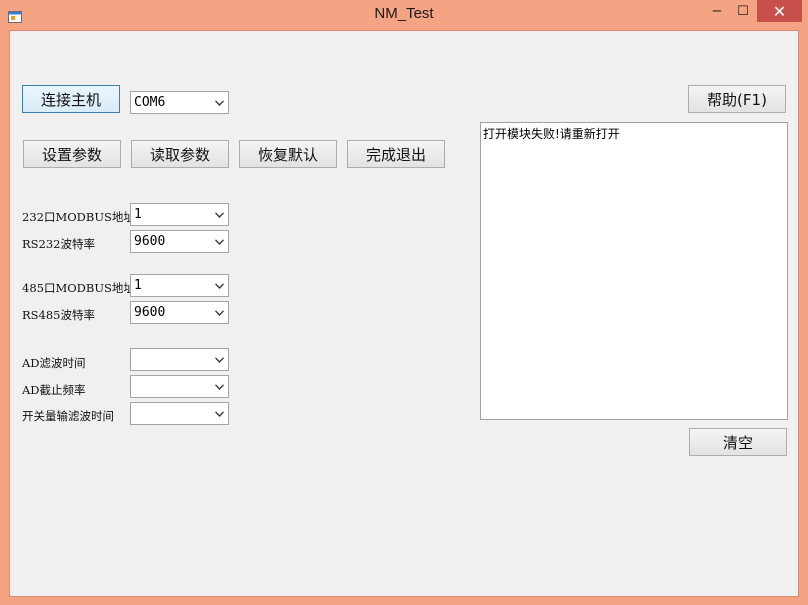 Image resolution: width=808 pixels, height=605 pixels. I want to click on rs485-baud-label: RS485波特率, so click(58, 315).